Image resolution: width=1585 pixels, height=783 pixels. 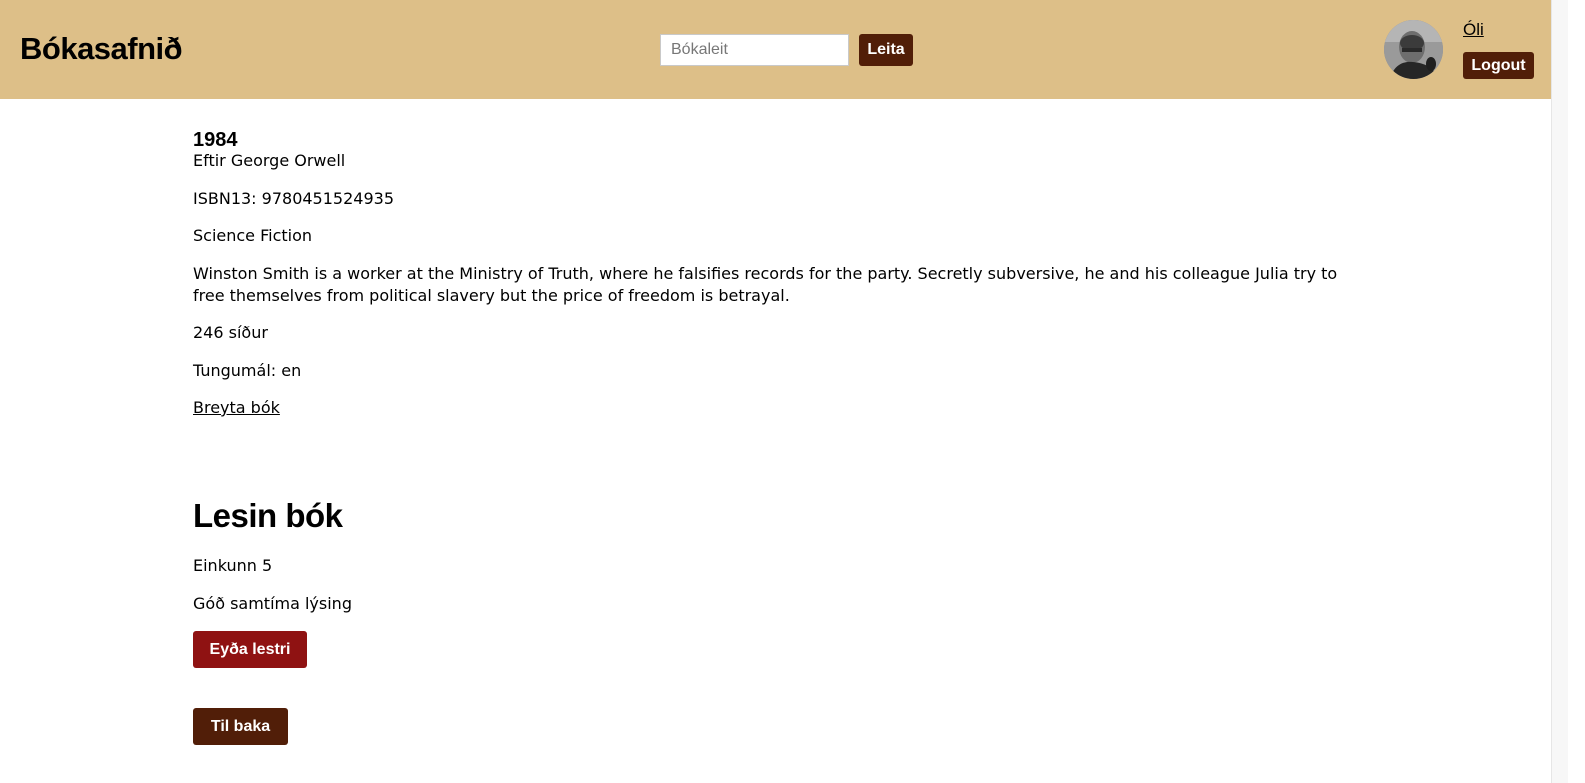 What do you see at coordinates (269, 160) in the screenshot?
I see `book-author: Eftir George Orwell` at bounding box center [269, 160].